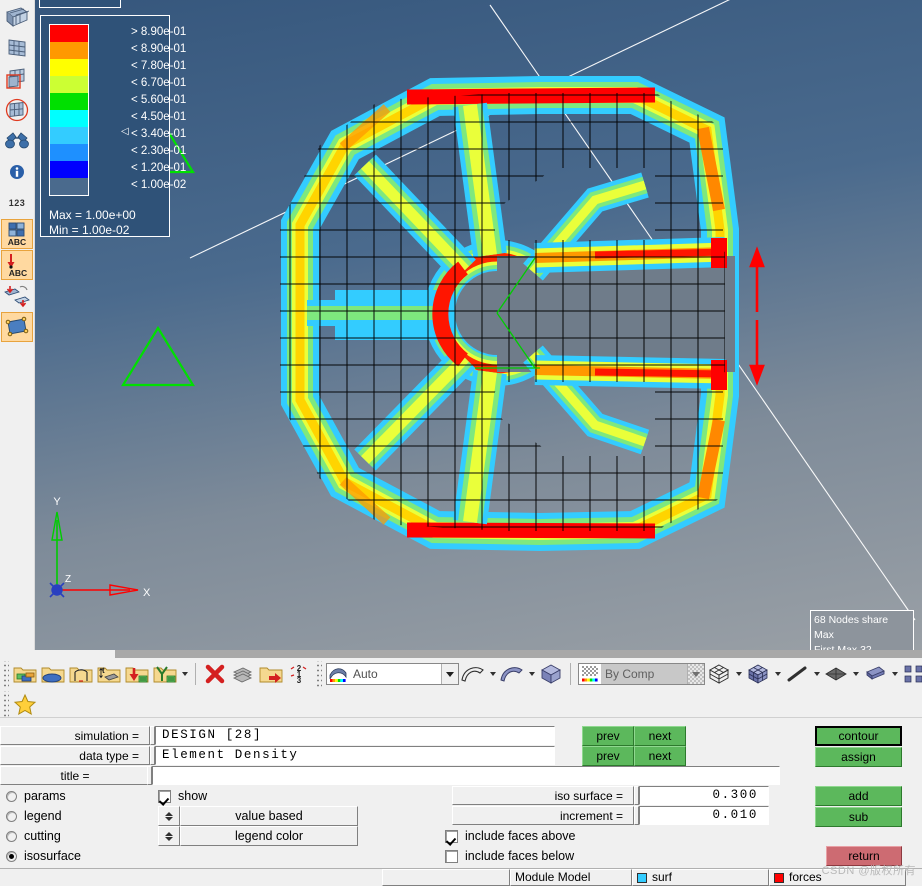 The height and width of the screenshot is (886, 922). What do you see at coordinates (836, 674) in the screenshot?
I see `shrink-elements-icon` at bounding box center [836, 674].